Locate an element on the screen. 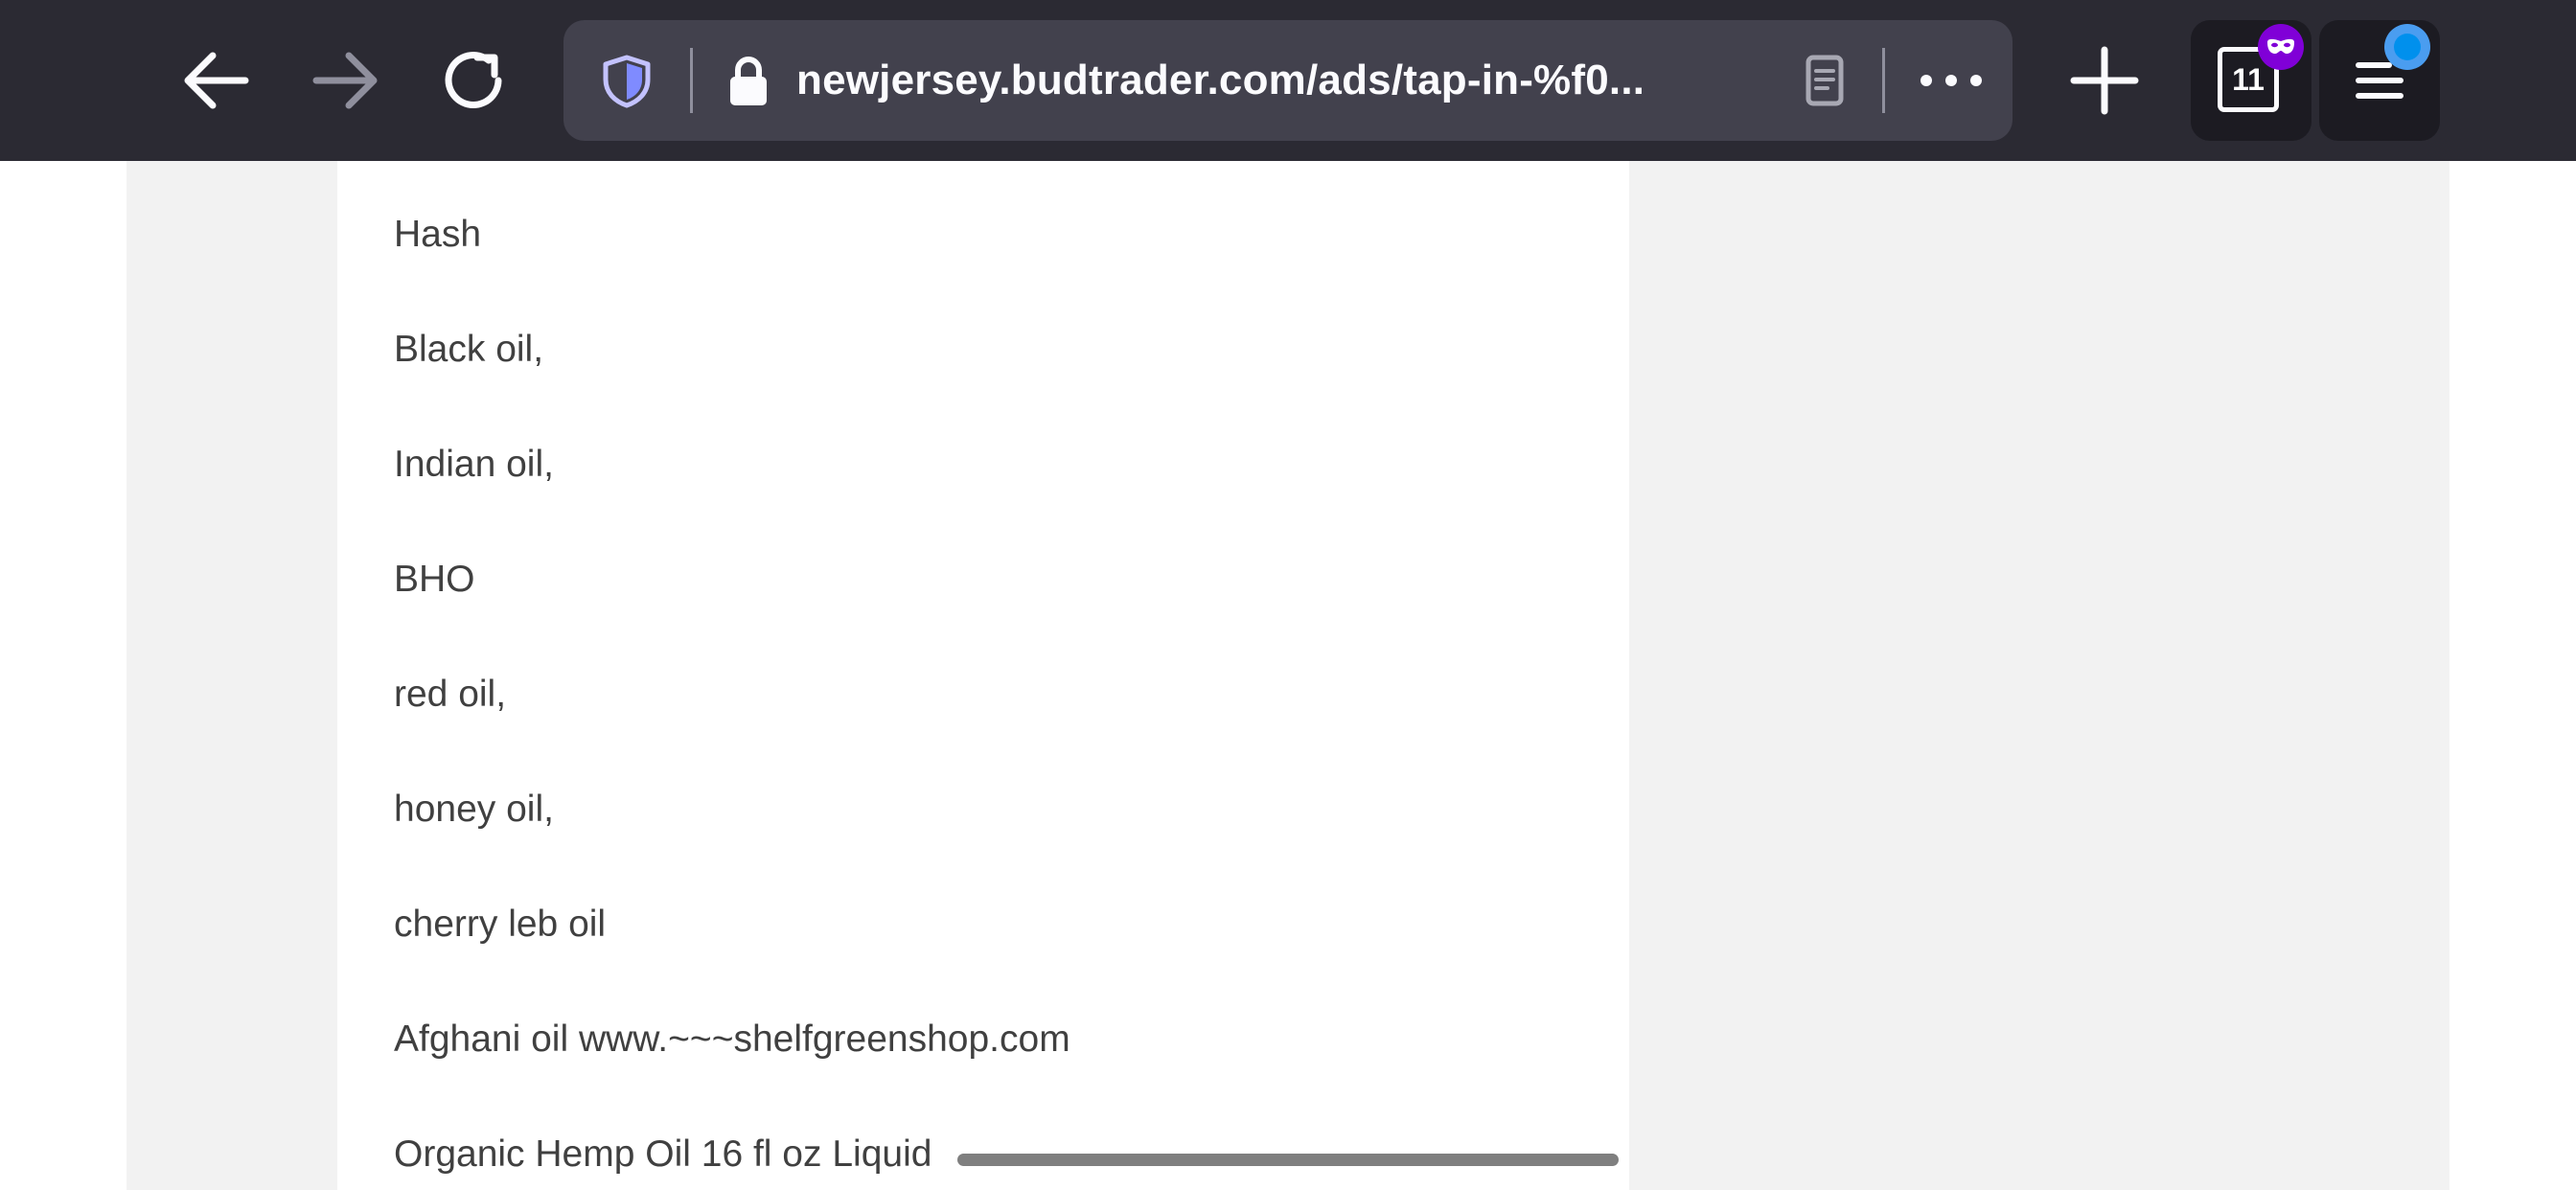 The width and height of the screenshot is (2576, 1190). reader-view-button is located at coordinates (1824, 81).